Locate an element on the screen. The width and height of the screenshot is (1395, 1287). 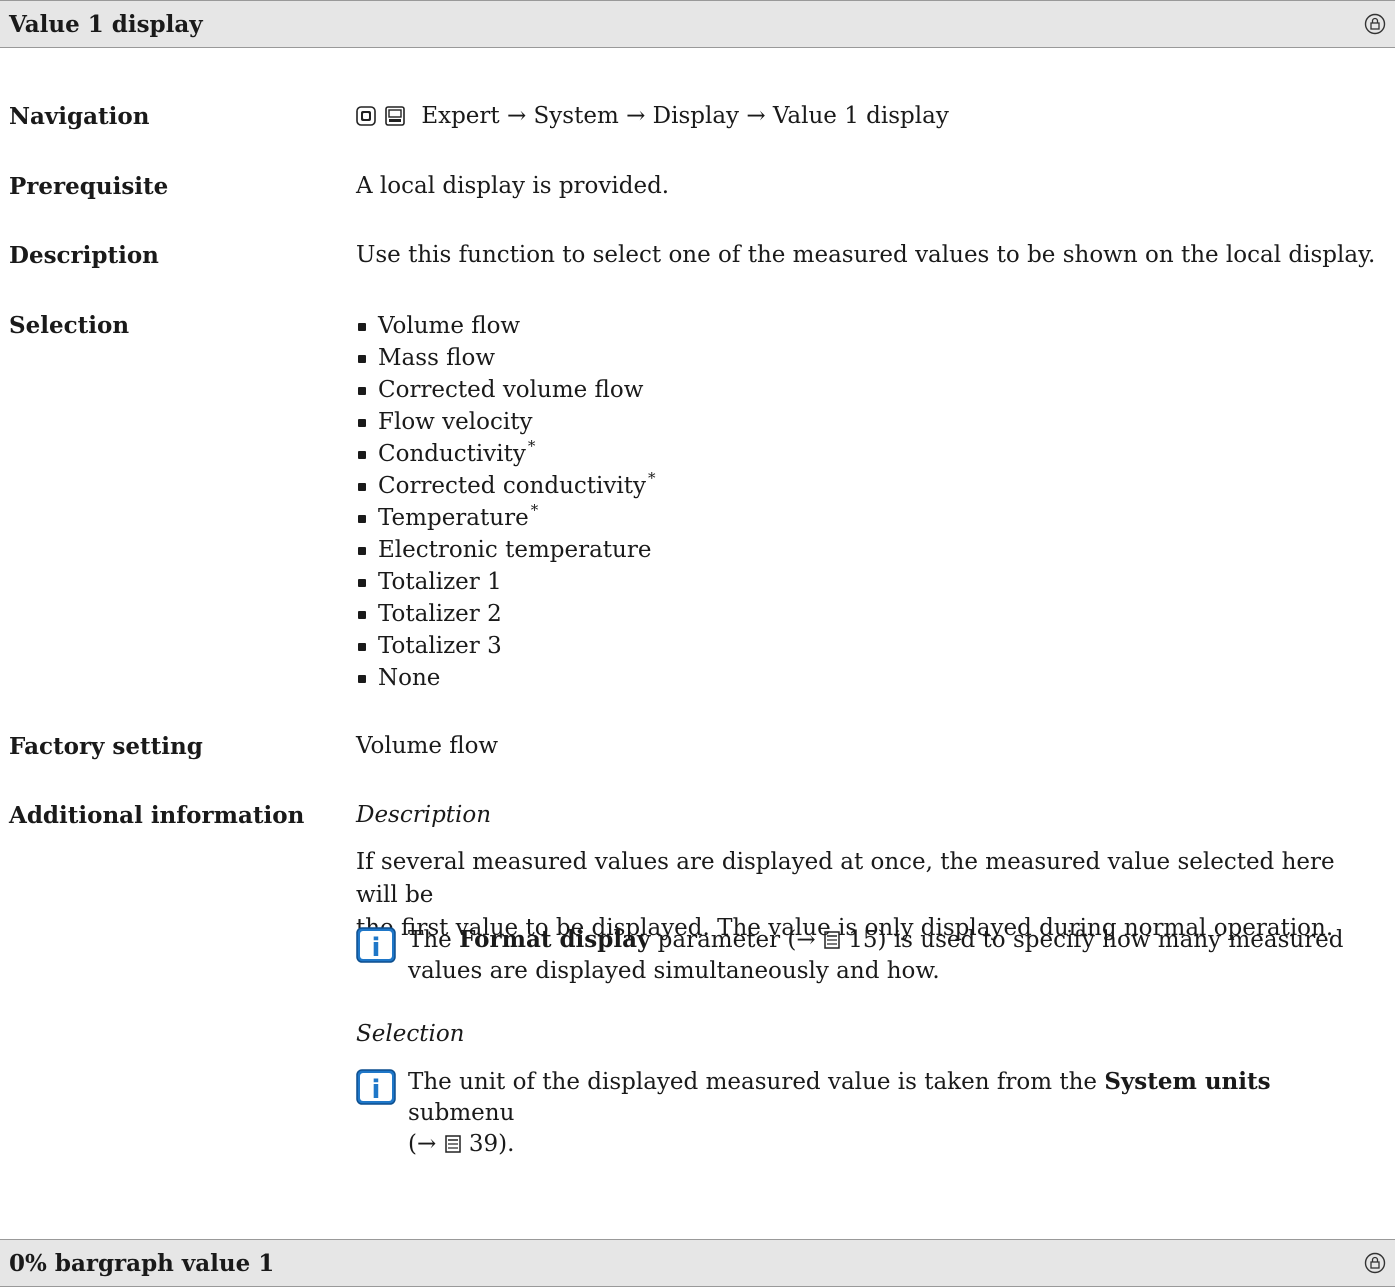
list-item: Totalizer 1 is located at coordinates (505, 582).